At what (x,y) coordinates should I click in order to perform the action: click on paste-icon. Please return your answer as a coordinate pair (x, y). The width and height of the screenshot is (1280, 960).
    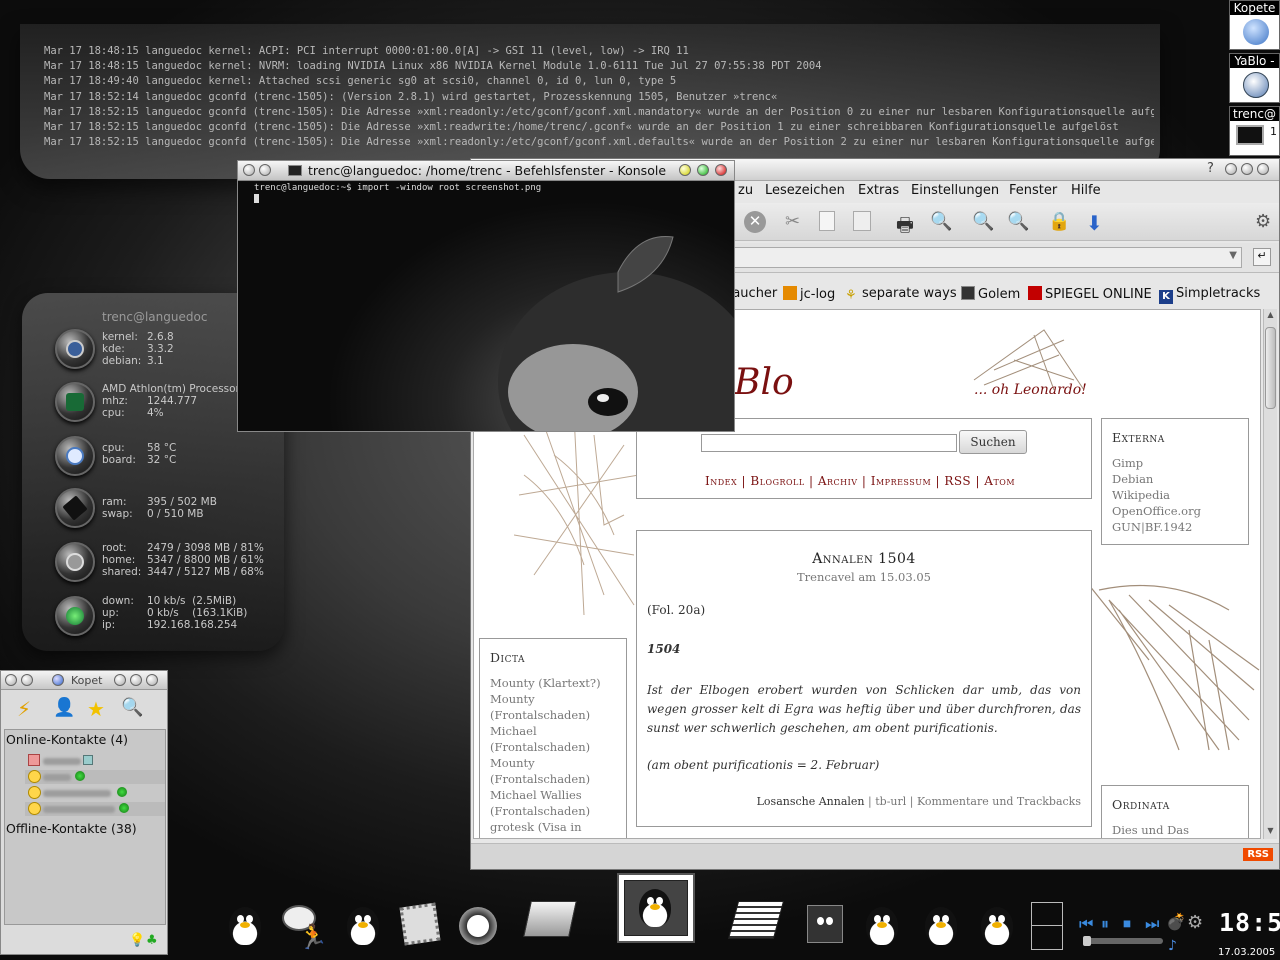
    Looking at the image, I should click on (862, 221).